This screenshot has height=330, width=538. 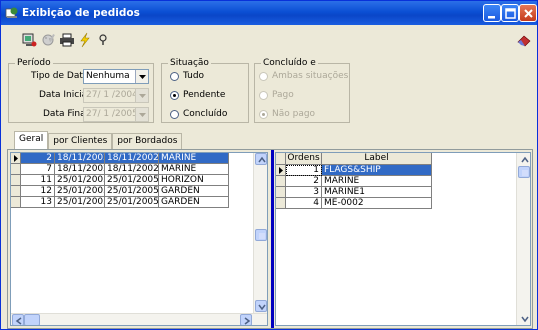 I want to click on tab-por-bordados: por Bordados, so click(x=147, y=141).